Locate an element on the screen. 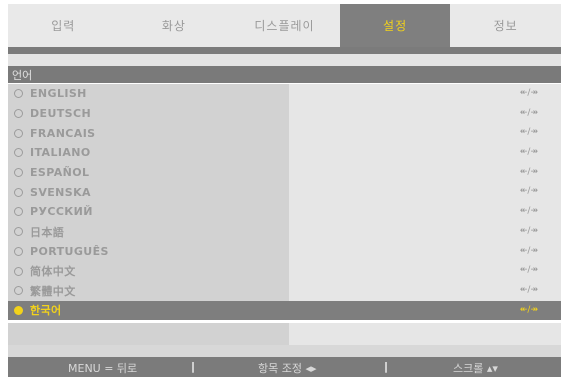 The height and width of the screenshot is (377, 566). language-option-left: FRANCAIS is located at coordinates (148, 133).